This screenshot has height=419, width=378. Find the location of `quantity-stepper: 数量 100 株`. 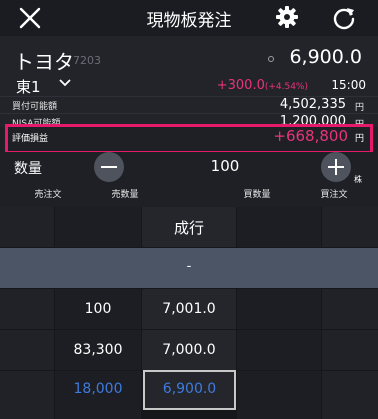

quantity-stepper: 数量 100 株 is located at coordinates (189, 168).